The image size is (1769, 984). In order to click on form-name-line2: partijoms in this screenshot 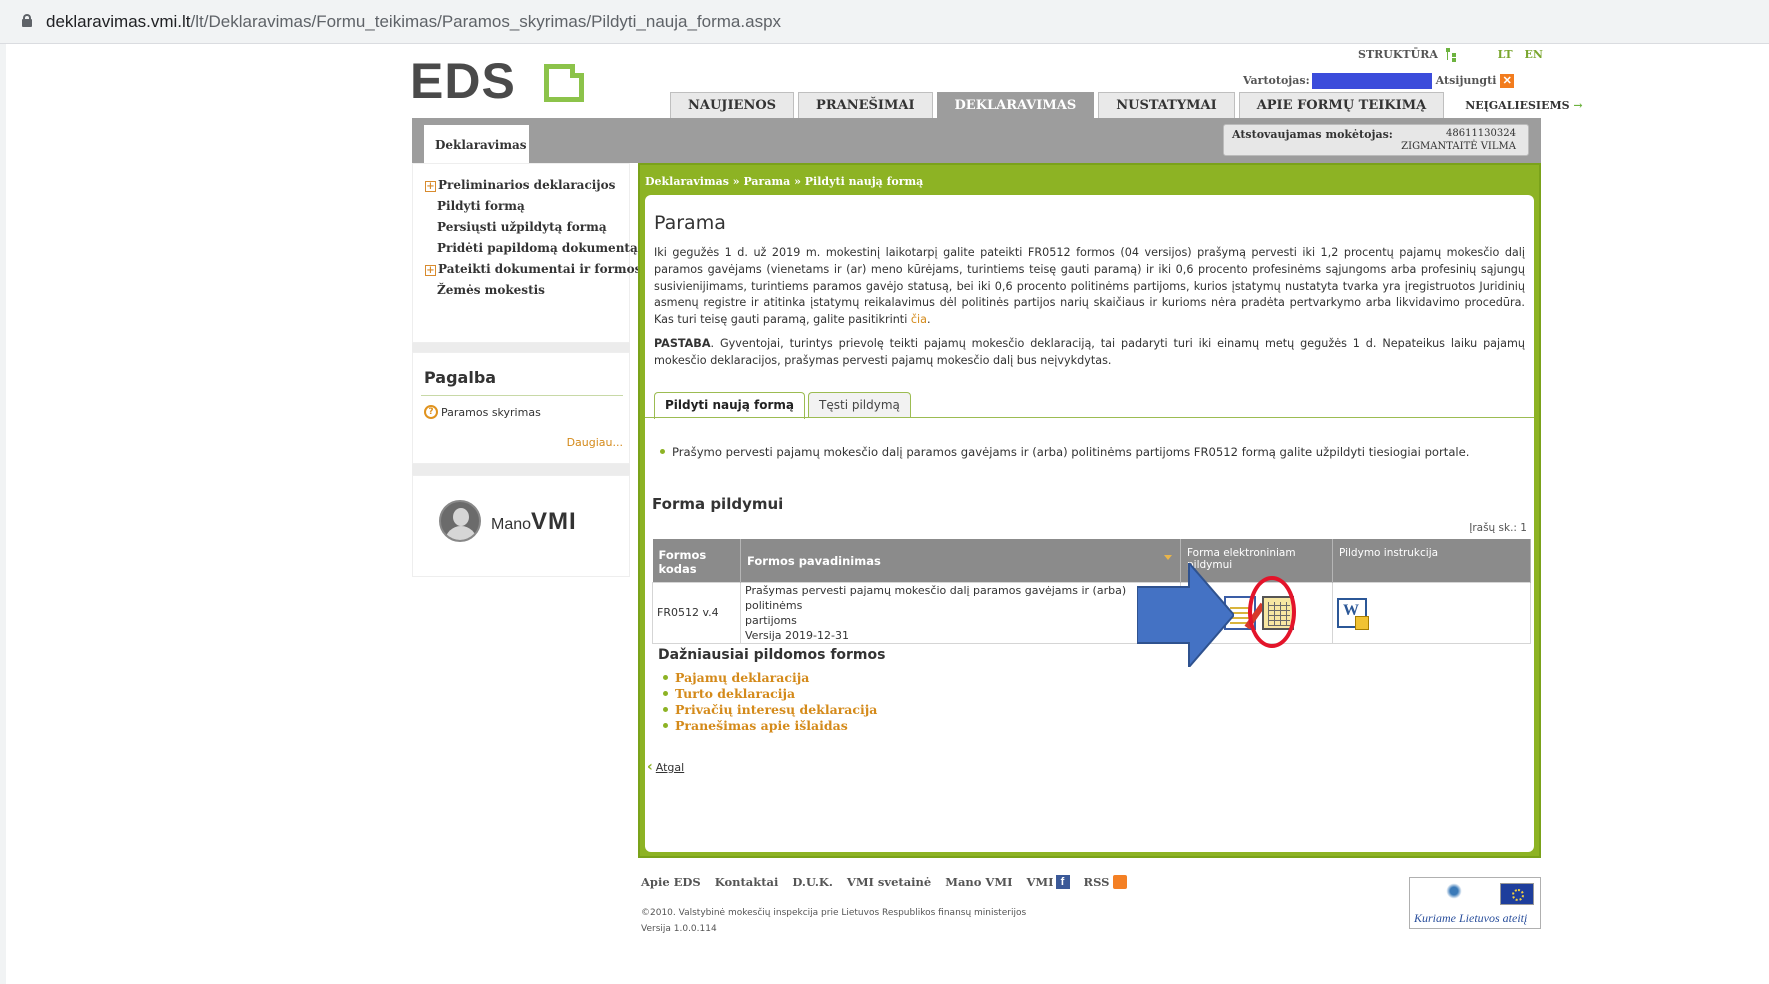, I will do `click(771, 620)`.